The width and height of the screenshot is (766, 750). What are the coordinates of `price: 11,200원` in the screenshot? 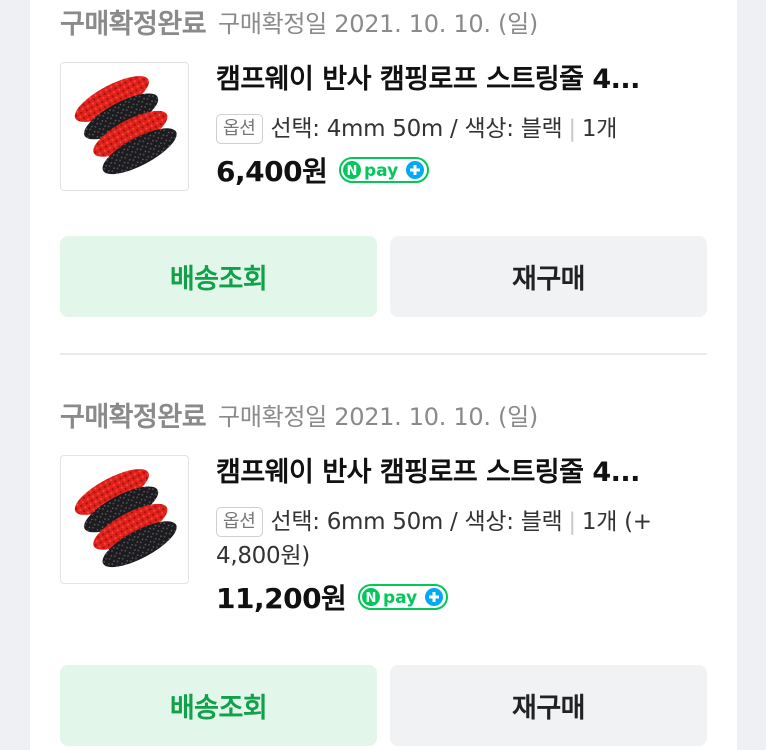 It's located at (281, 598).